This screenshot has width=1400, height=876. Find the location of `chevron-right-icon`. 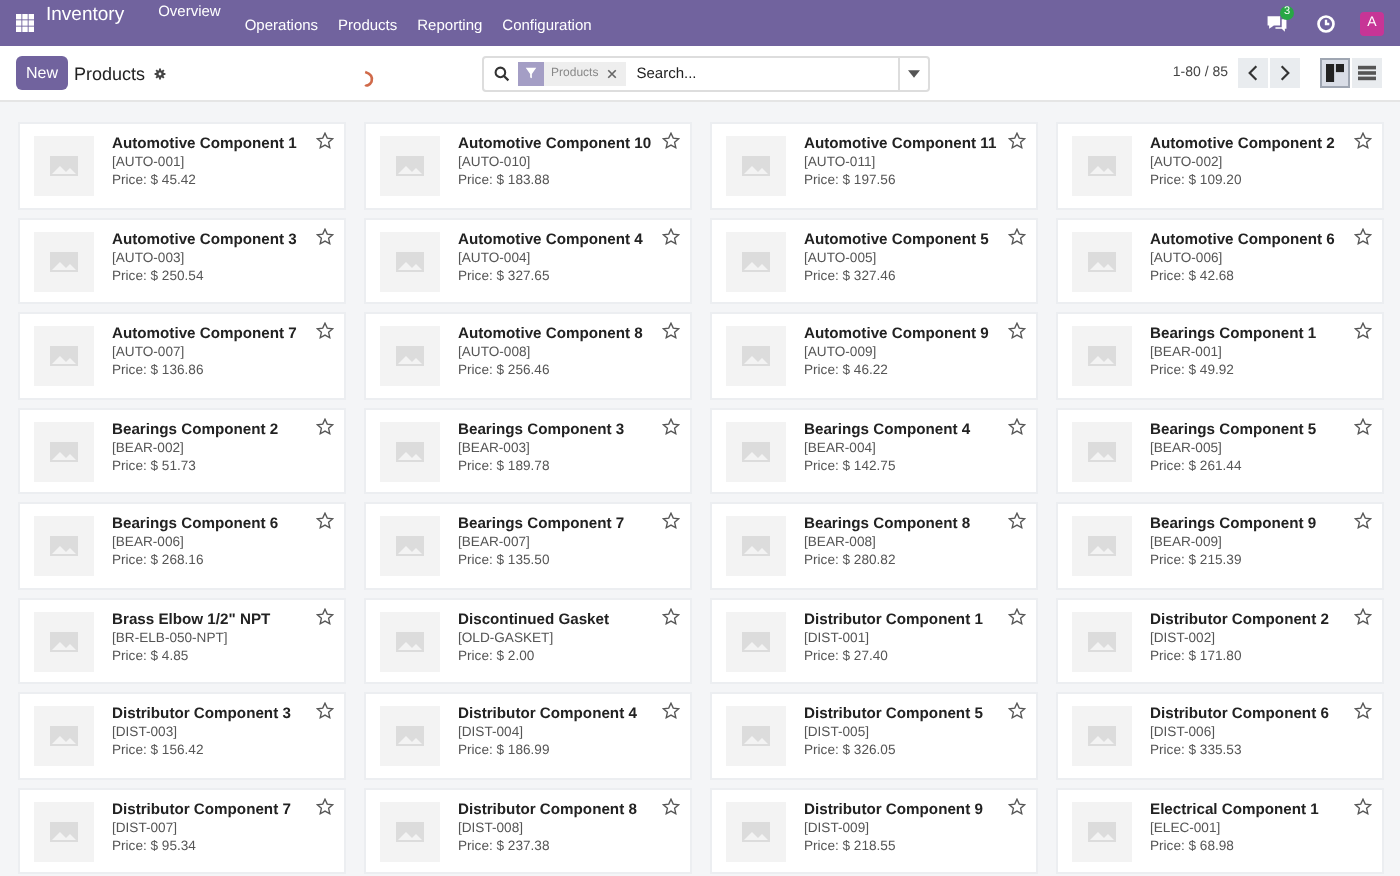

chevron-right-icon is located at coordinates (1285, 73).